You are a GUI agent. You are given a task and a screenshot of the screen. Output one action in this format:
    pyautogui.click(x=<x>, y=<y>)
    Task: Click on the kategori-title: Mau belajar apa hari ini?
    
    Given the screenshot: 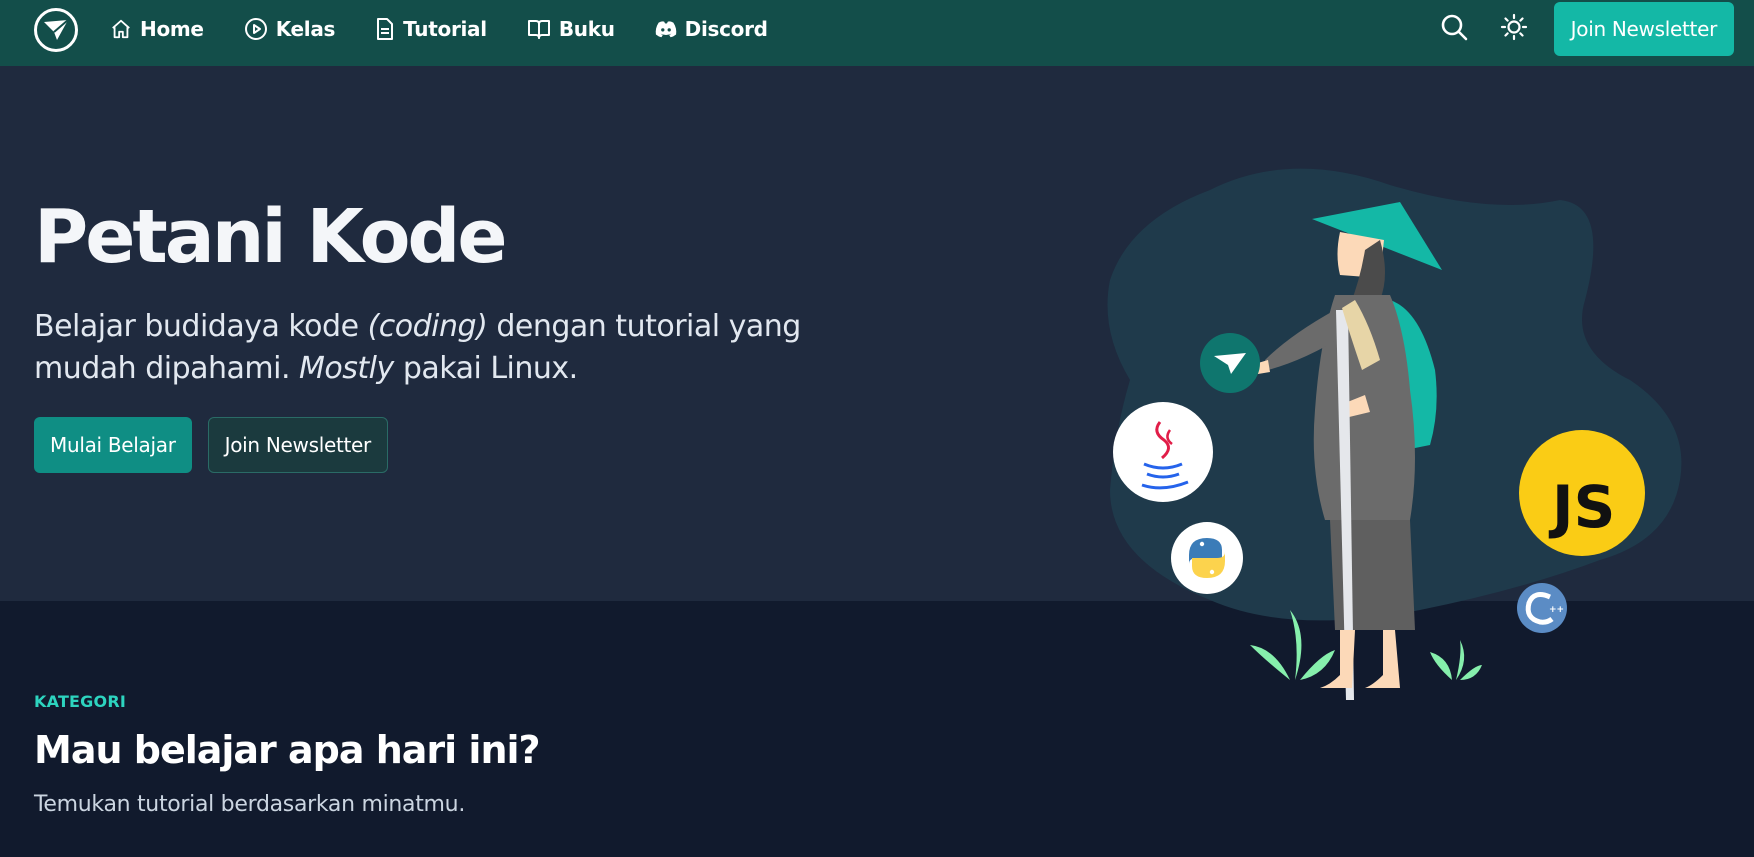 What is the action you would take?
    pyautogui.click(x=287, y=750)
    